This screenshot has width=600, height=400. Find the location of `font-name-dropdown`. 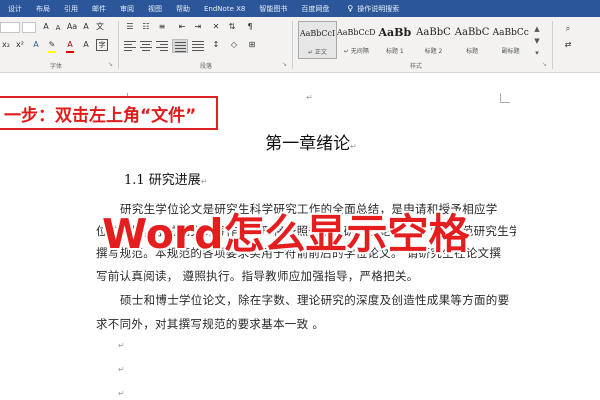

font-name-dropdown is located at coordinates (10, 27).